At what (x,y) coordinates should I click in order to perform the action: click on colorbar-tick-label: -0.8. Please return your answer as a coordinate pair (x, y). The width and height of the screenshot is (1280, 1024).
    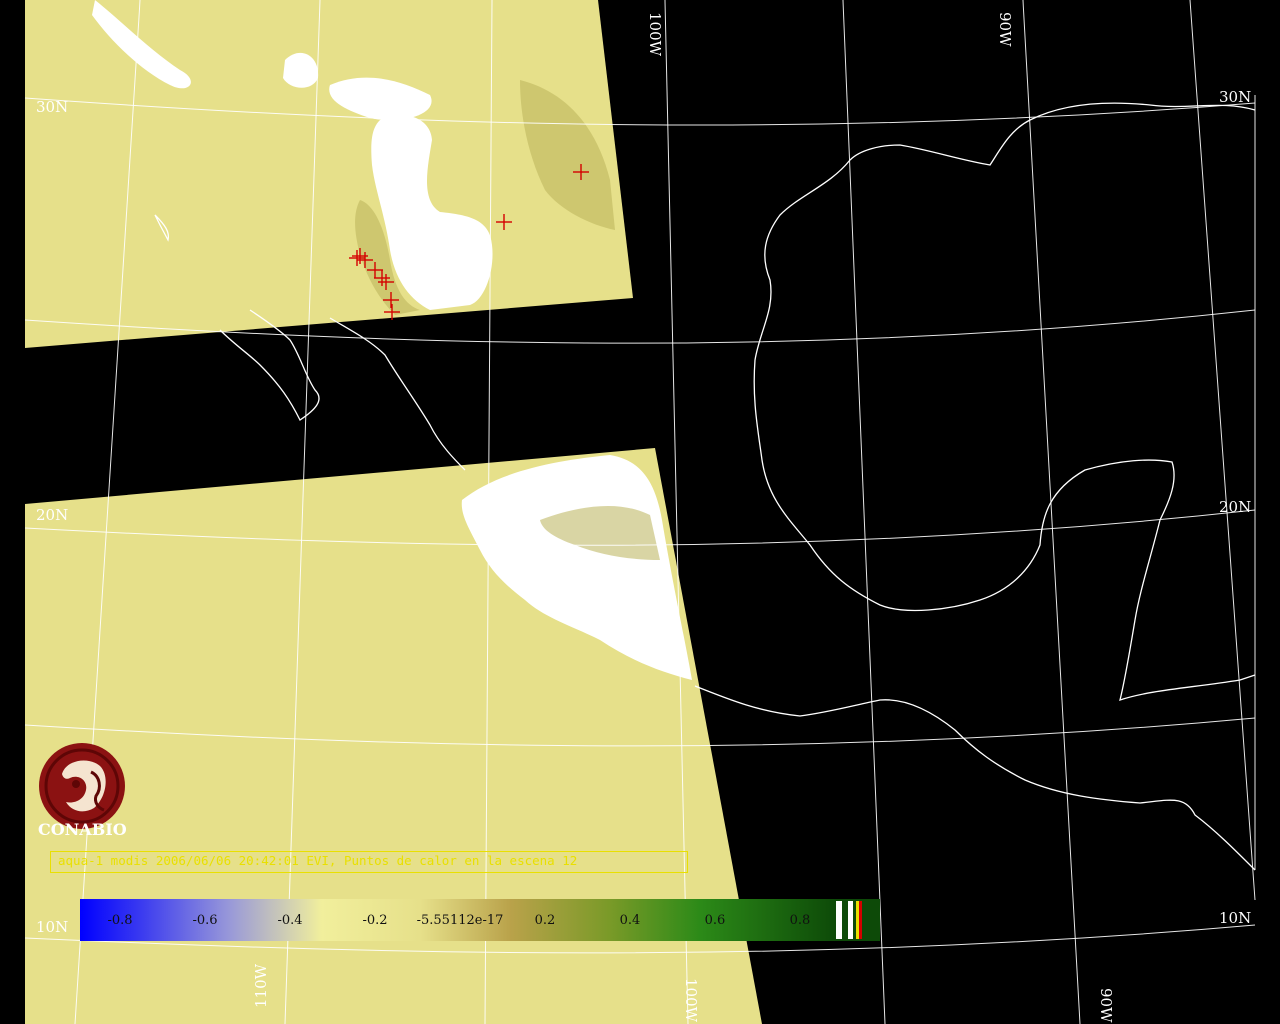
    Looking at the image, I should click on (119, 920).